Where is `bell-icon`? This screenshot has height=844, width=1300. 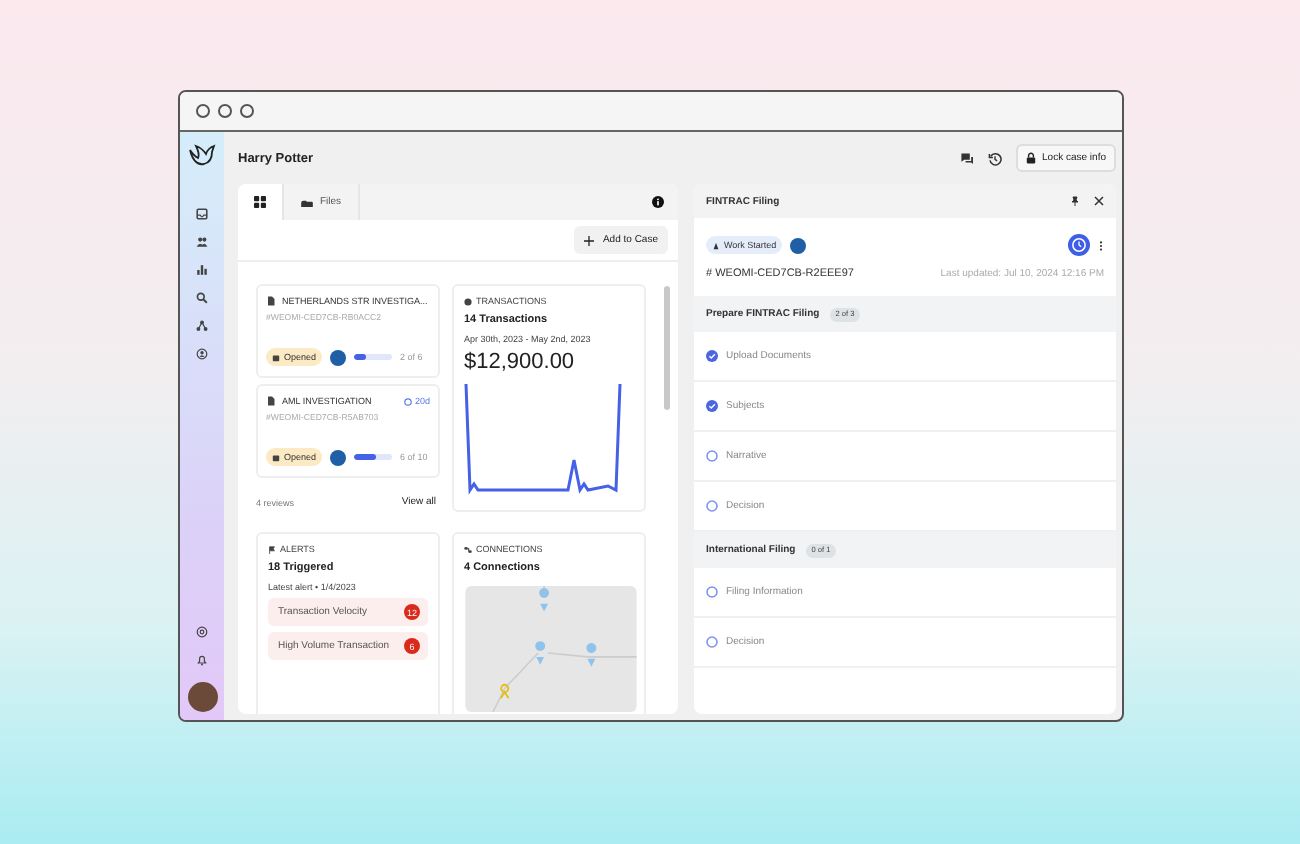 bell-icon is located at coordinates (202, 660).